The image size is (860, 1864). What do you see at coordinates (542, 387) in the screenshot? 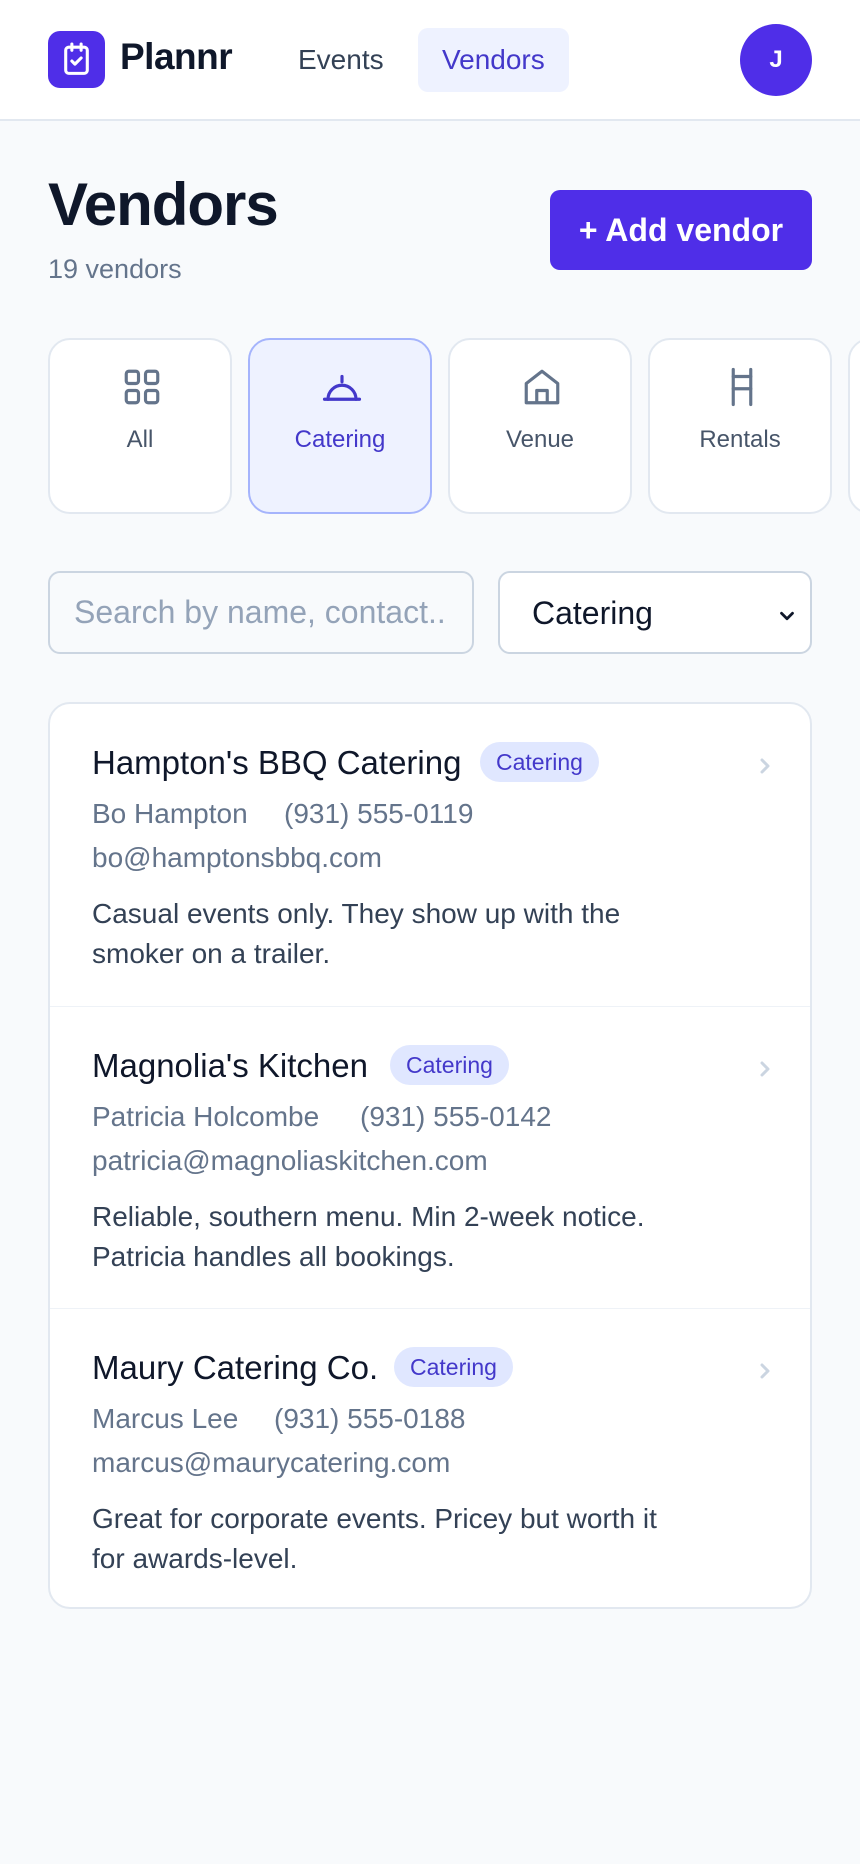
I see `house-icon` at bounding box center [542, 387].